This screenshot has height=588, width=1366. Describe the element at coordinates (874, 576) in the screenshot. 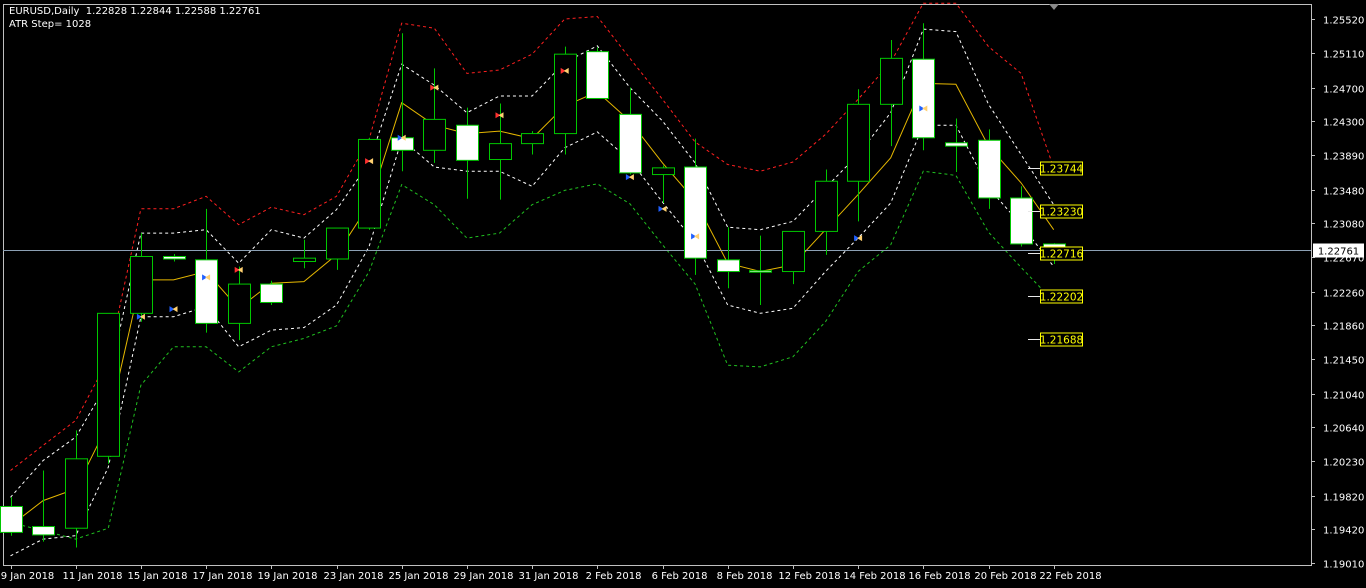

I see `x-tick-label: 14 Feb 2018` at that location.